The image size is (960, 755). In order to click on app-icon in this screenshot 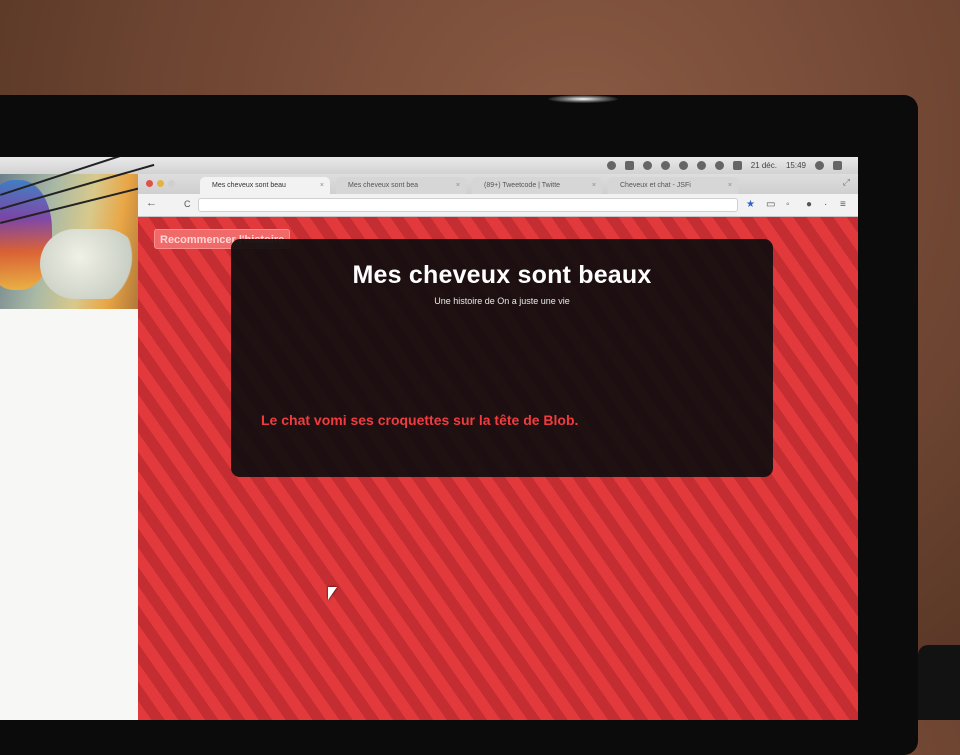, I will do `click(629, 165)`.